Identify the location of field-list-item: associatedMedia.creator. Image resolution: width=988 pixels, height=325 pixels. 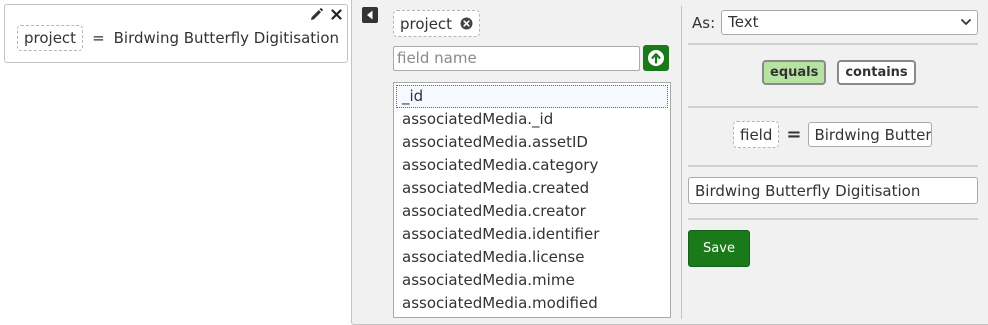
(532, 211).